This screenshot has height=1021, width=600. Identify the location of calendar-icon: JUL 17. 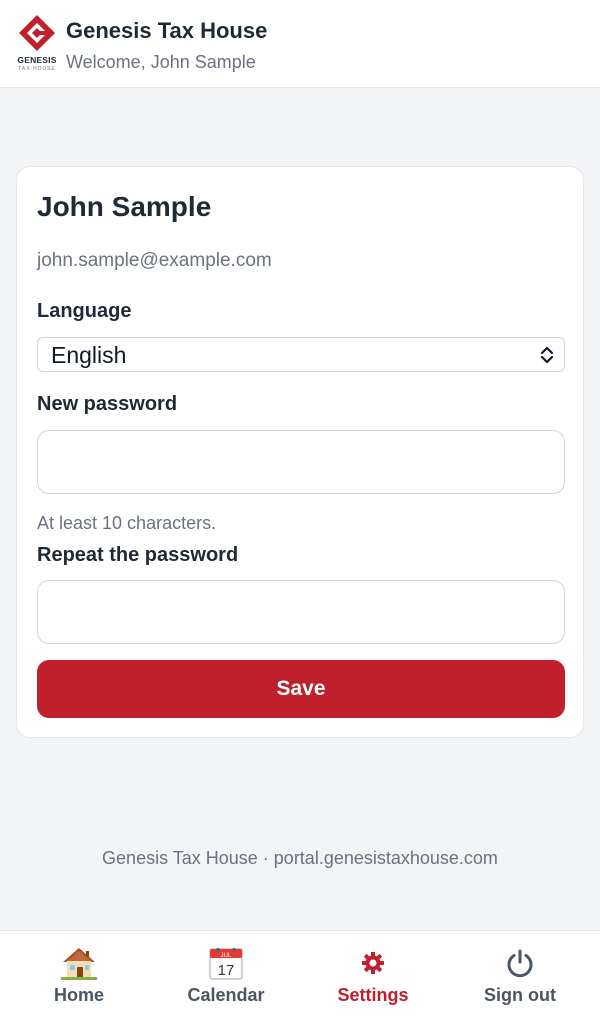
(226, 963).